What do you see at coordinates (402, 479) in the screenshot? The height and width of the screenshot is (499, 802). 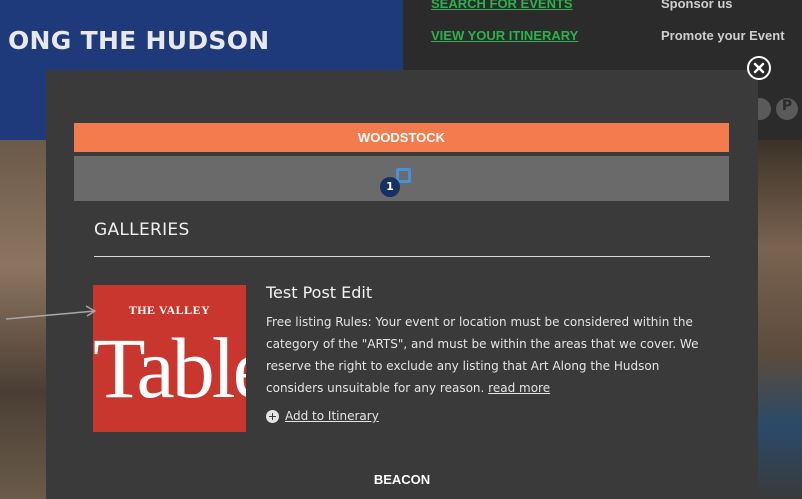 I see `location-heading-beacon: BEACON` at bounding box center [402, 479].